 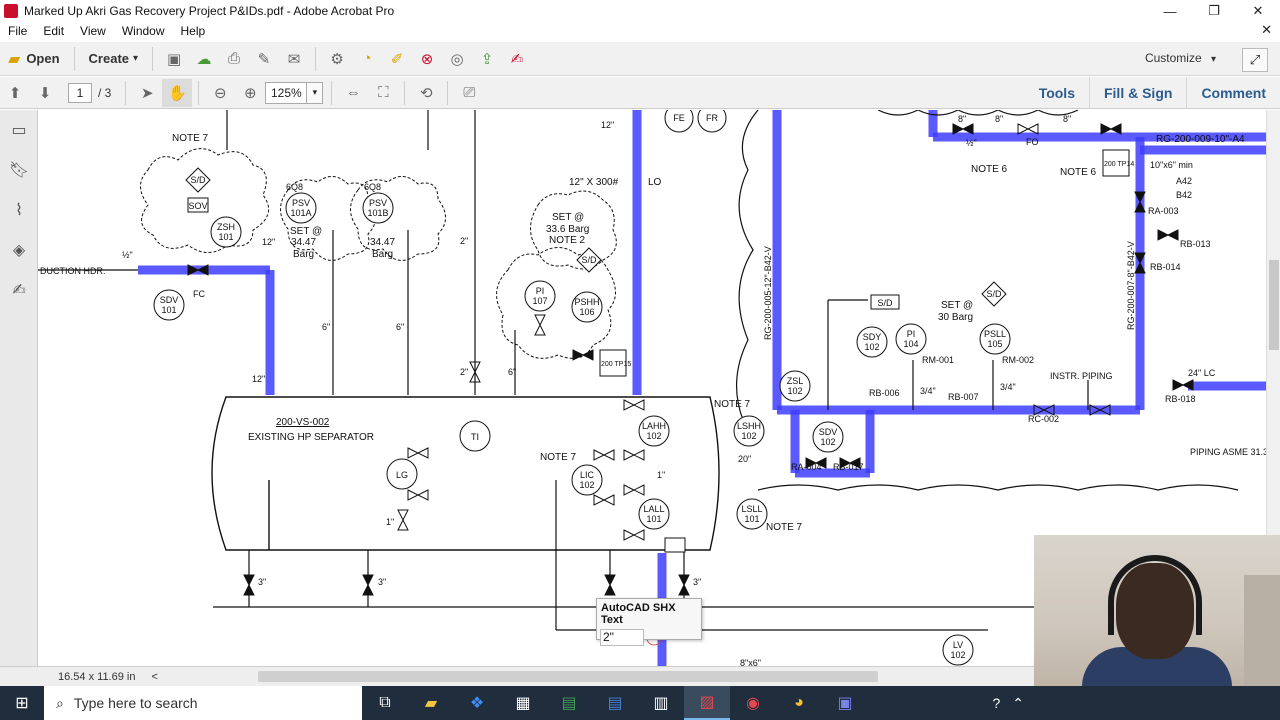 What do you see at coordinates (19, 290) in the screenshot?
I see `signature-panel-icon: ✍` at bounding box center [19, 290].